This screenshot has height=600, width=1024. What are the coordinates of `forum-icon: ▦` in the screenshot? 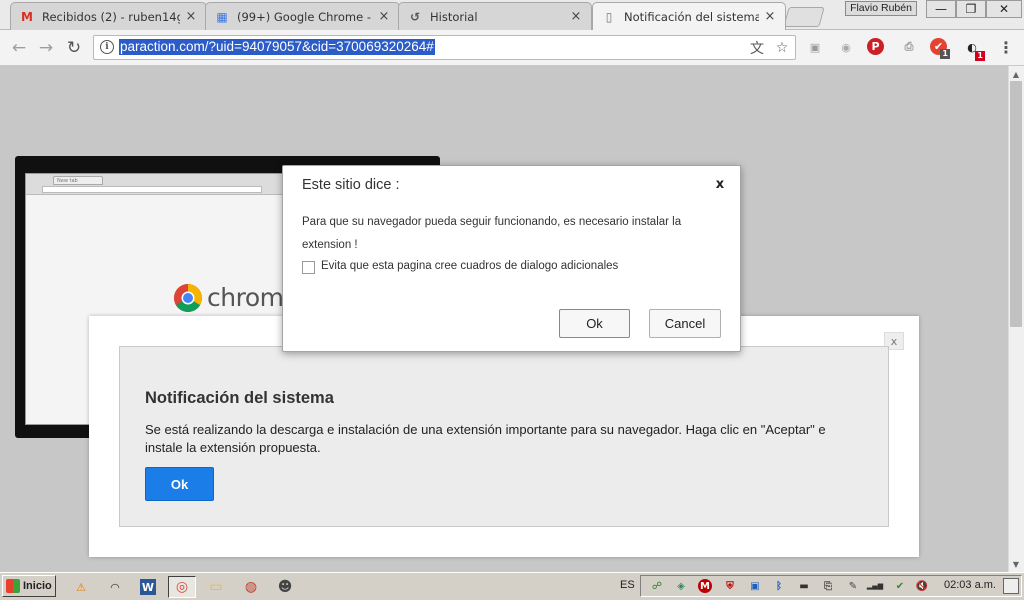 It's located at (222, 16).